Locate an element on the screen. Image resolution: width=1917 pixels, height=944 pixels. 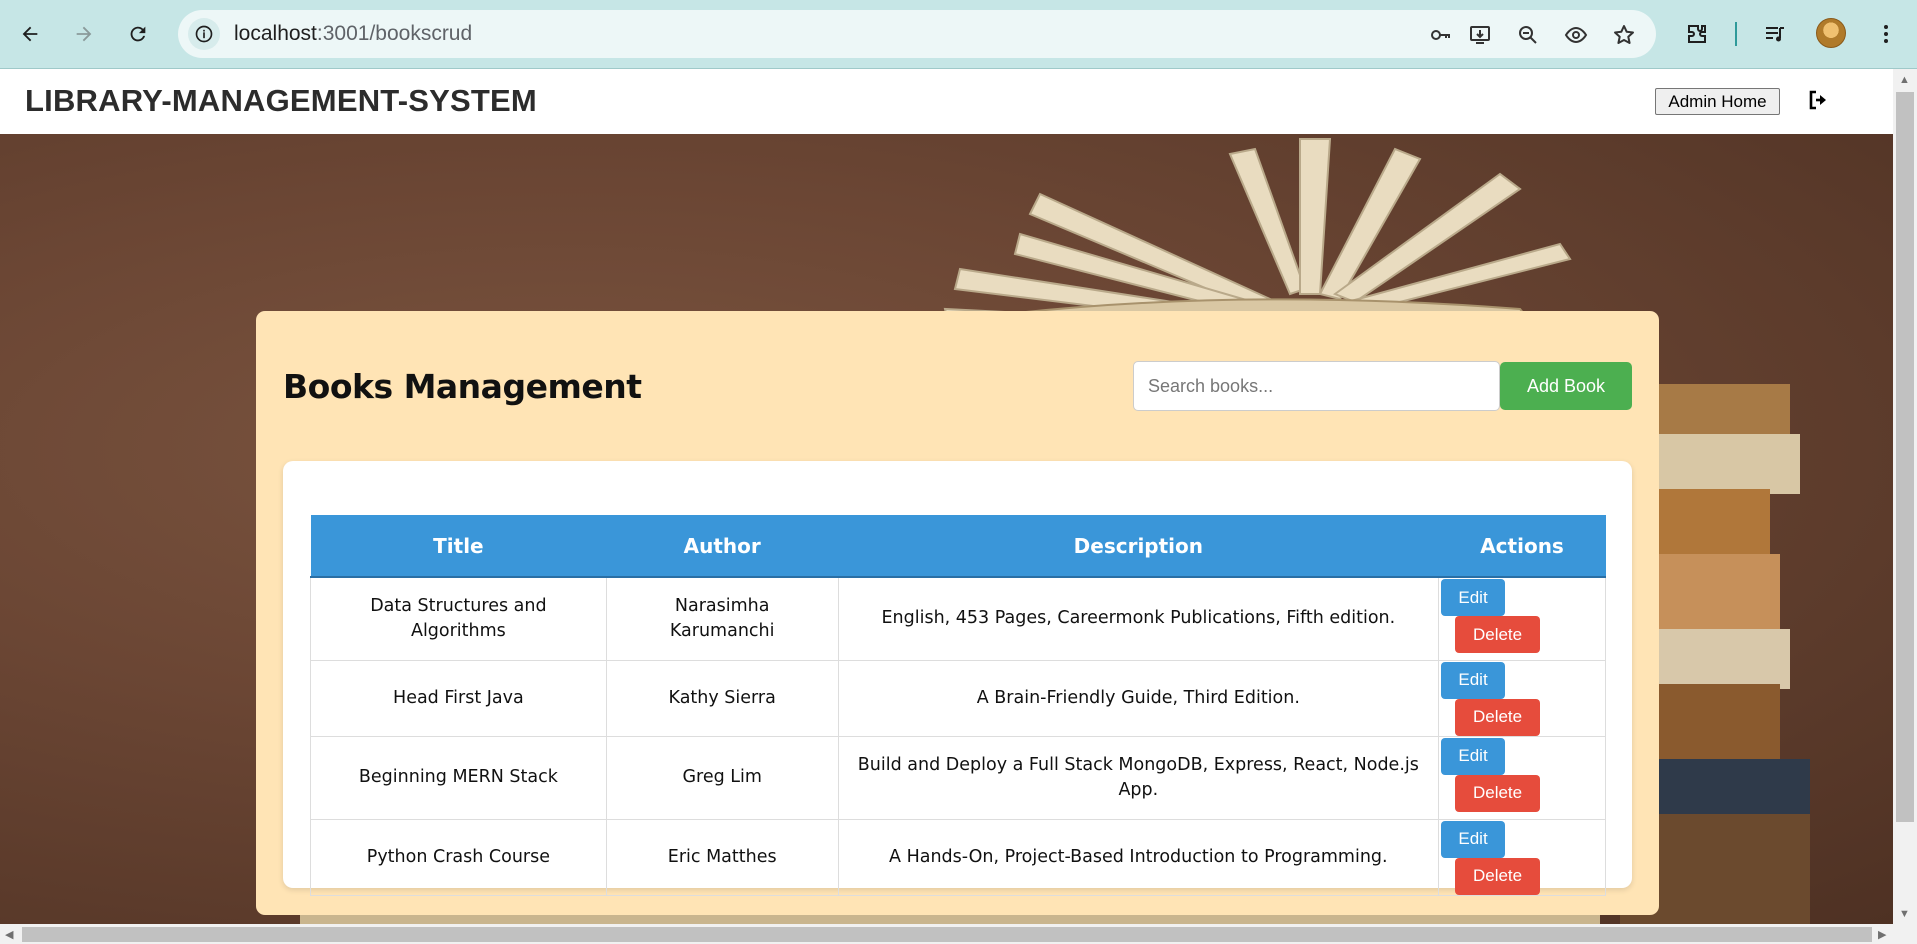
scroll-left-arrow-icon: ◀ is located at coordinates (9, 934).